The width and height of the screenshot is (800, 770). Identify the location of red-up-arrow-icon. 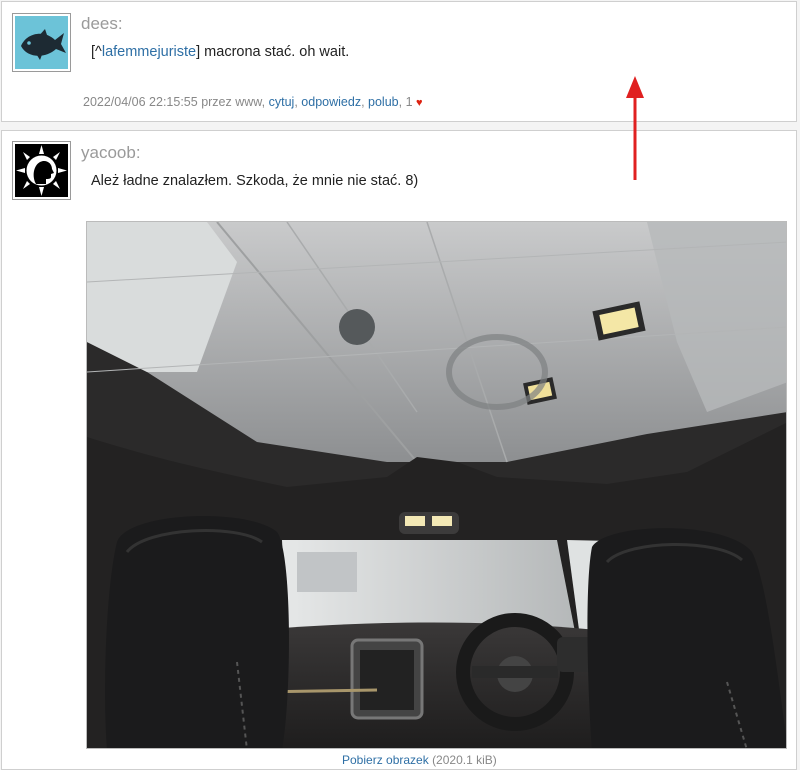
(635, 128).